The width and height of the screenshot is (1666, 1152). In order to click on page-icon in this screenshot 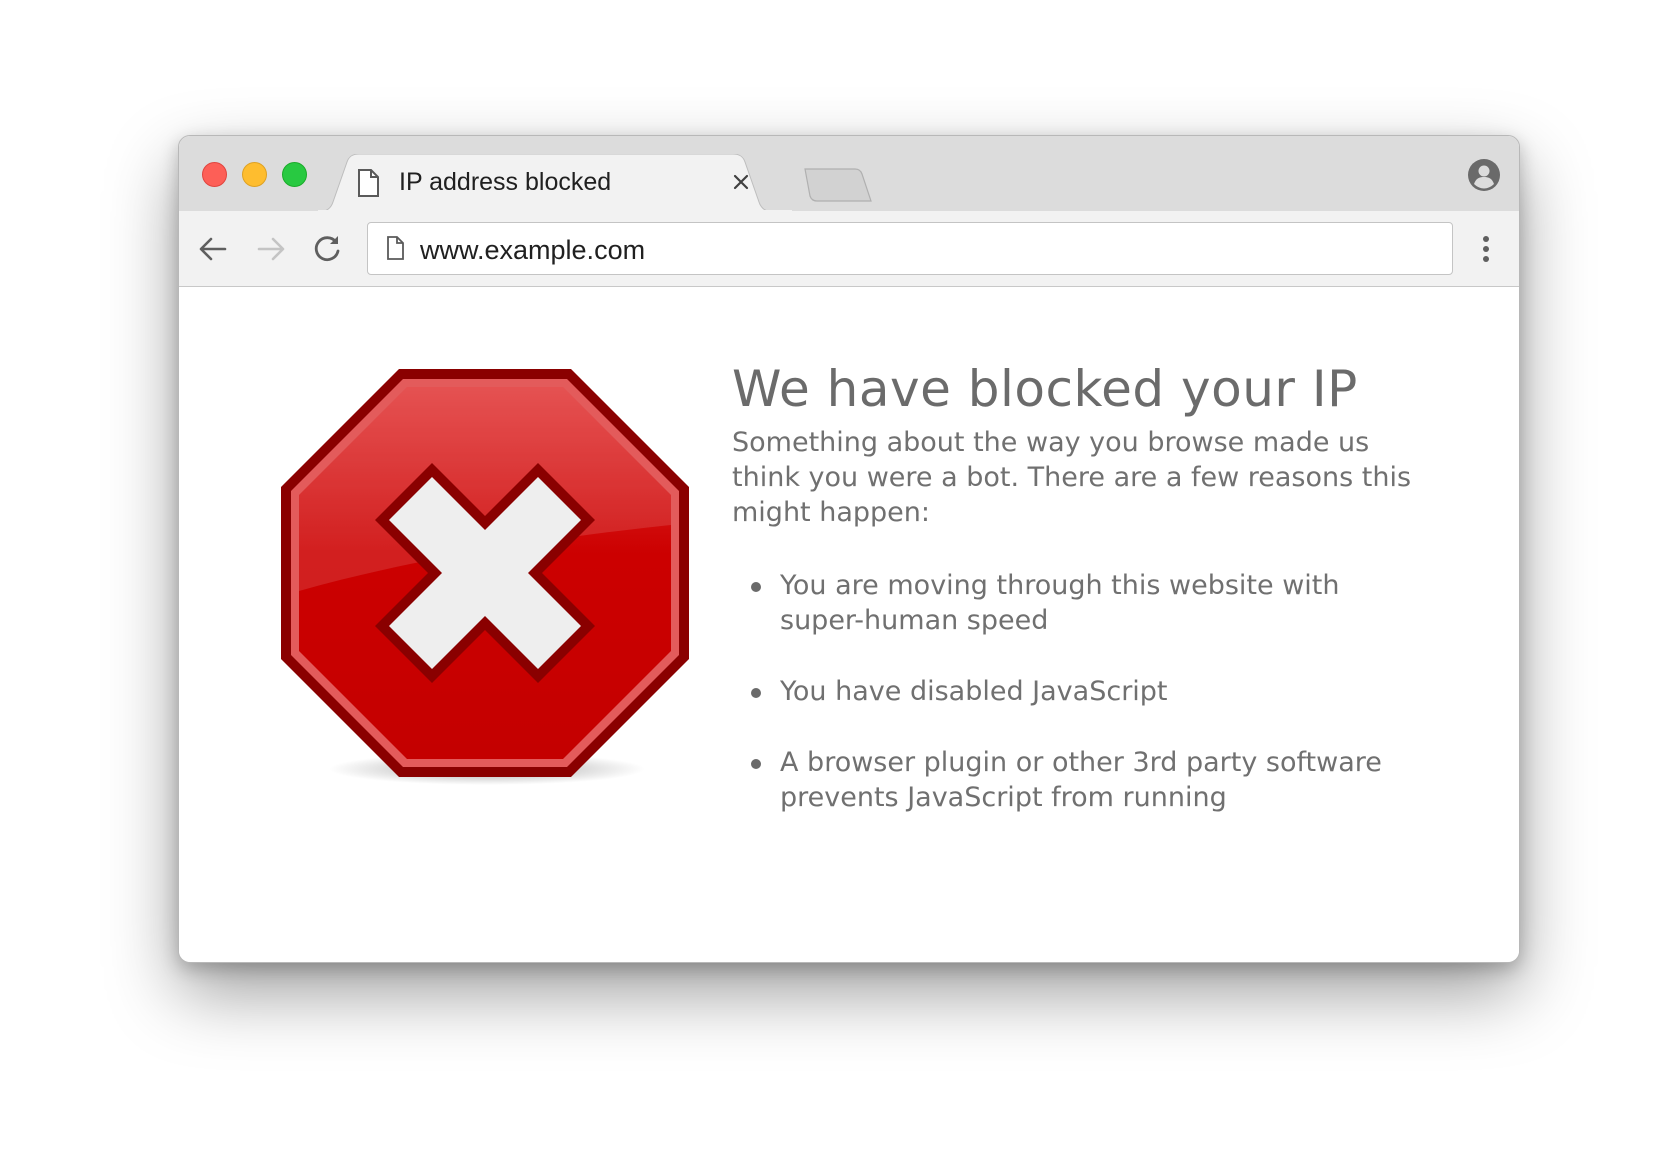, I will do `click(395, 248)`.